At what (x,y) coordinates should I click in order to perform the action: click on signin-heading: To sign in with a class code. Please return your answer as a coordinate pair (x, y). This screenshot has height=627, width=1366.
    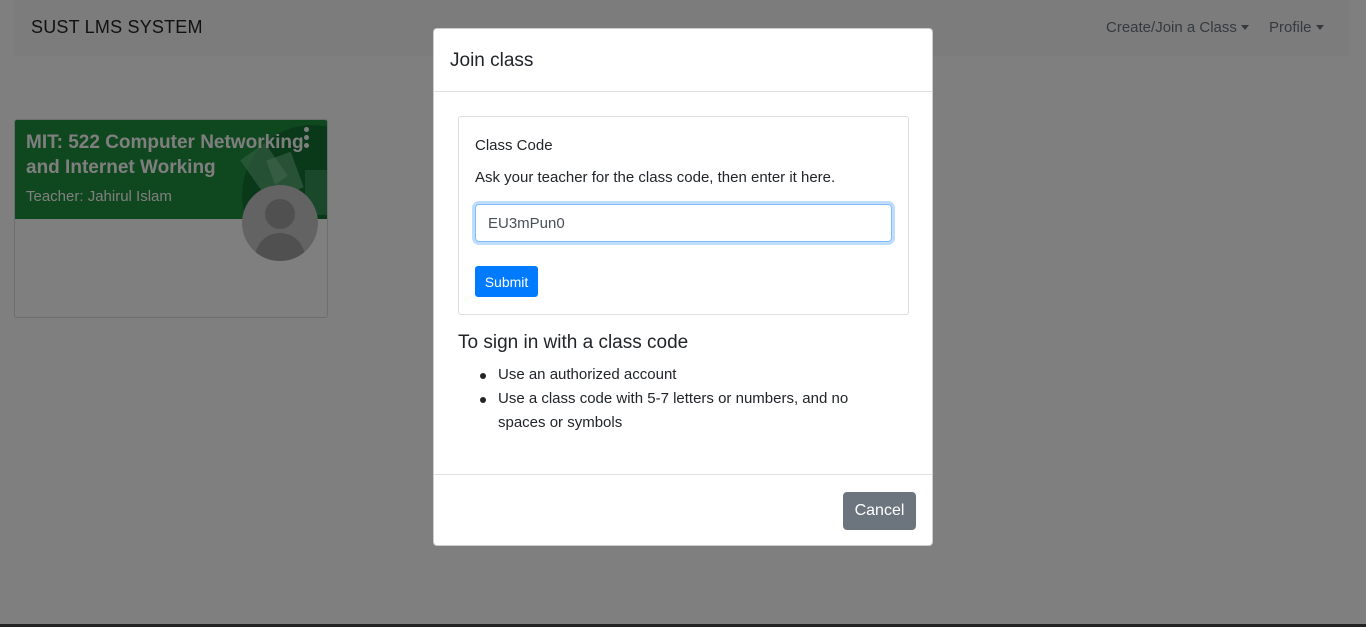
    Looking at the image, I should click on (573, 342).